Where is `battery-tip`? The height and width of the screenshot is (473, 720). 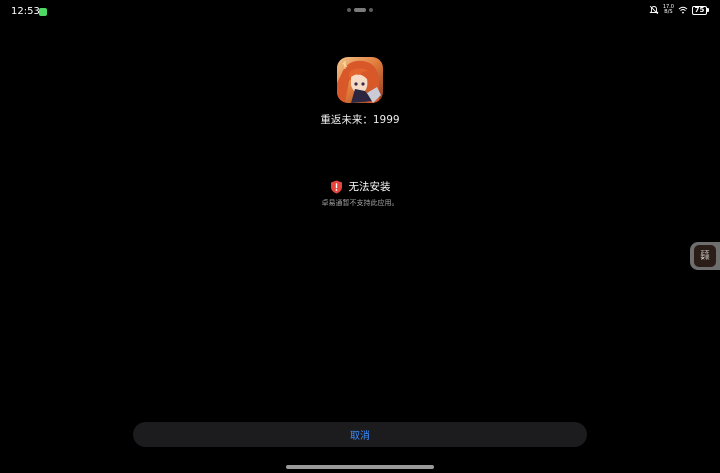 battery-tip is located at coordinates (708, 10).